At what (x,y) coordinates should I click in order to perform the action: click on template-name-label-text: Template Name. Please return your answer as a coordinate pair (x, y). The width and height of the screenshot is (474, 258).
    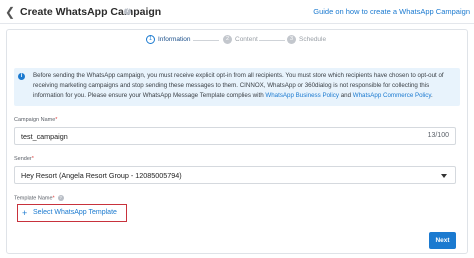
    Looking at the image, I should click on (33, 198).